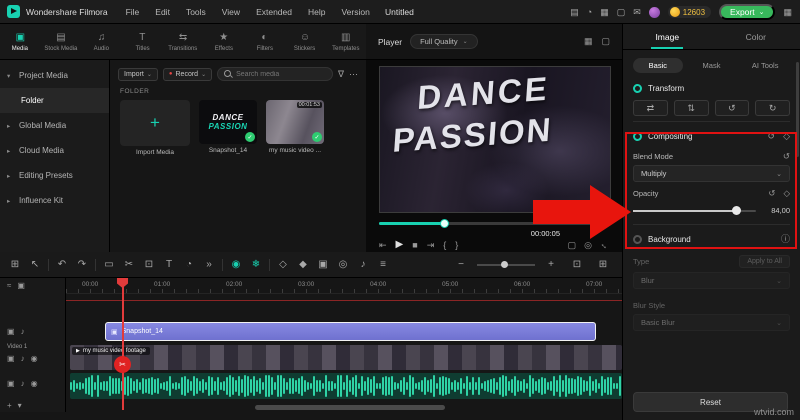  What do you see at coordinates (264, 41) in the screenshot?
I see `tab-filters: ◐ Filters` at bounding box center [264, 41].